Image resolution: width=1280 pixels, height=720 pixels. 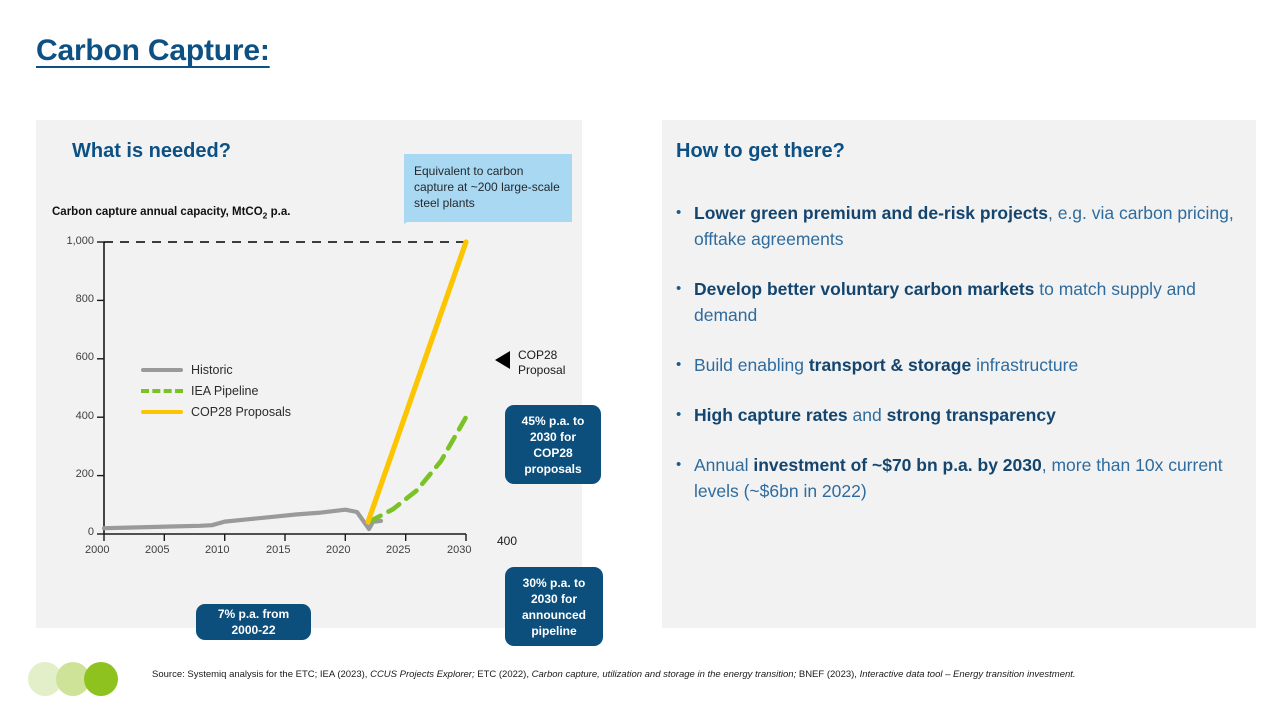 I want to click on list-item-pre: Build enabling, so click(x=751, y=365).